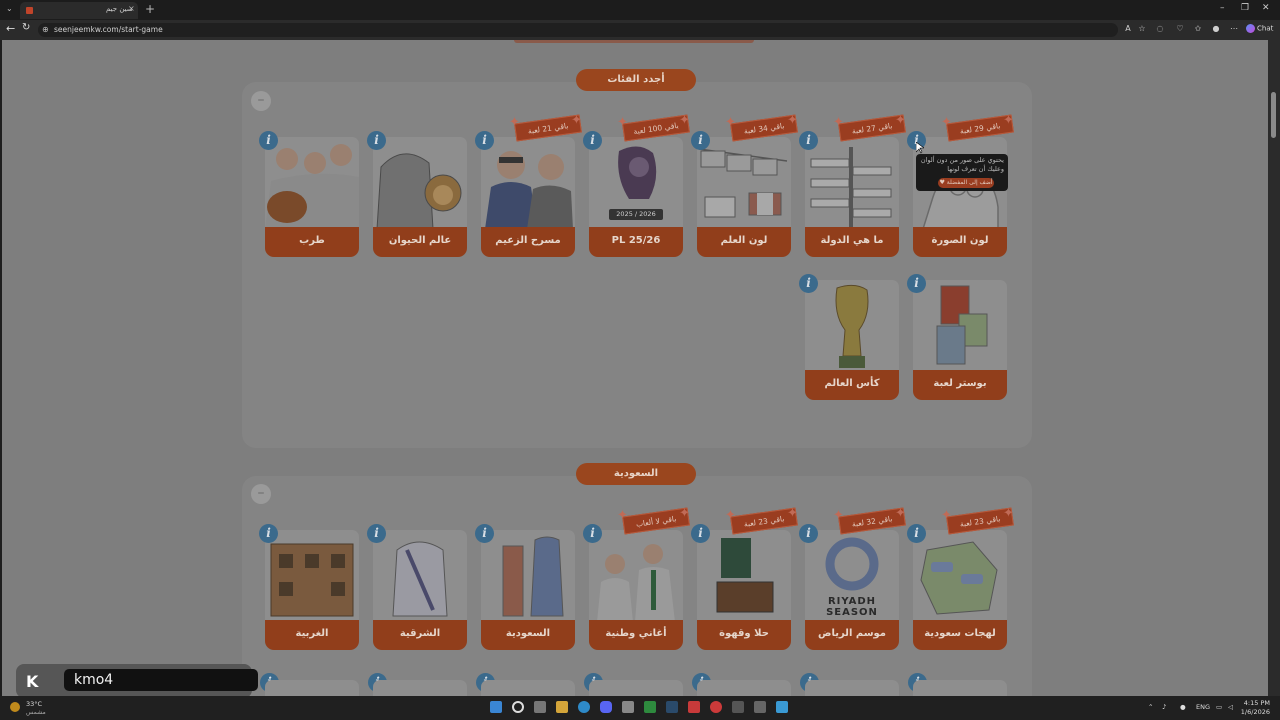  I want to click on category-card: بوستر لعبة i, so click(957, 337).